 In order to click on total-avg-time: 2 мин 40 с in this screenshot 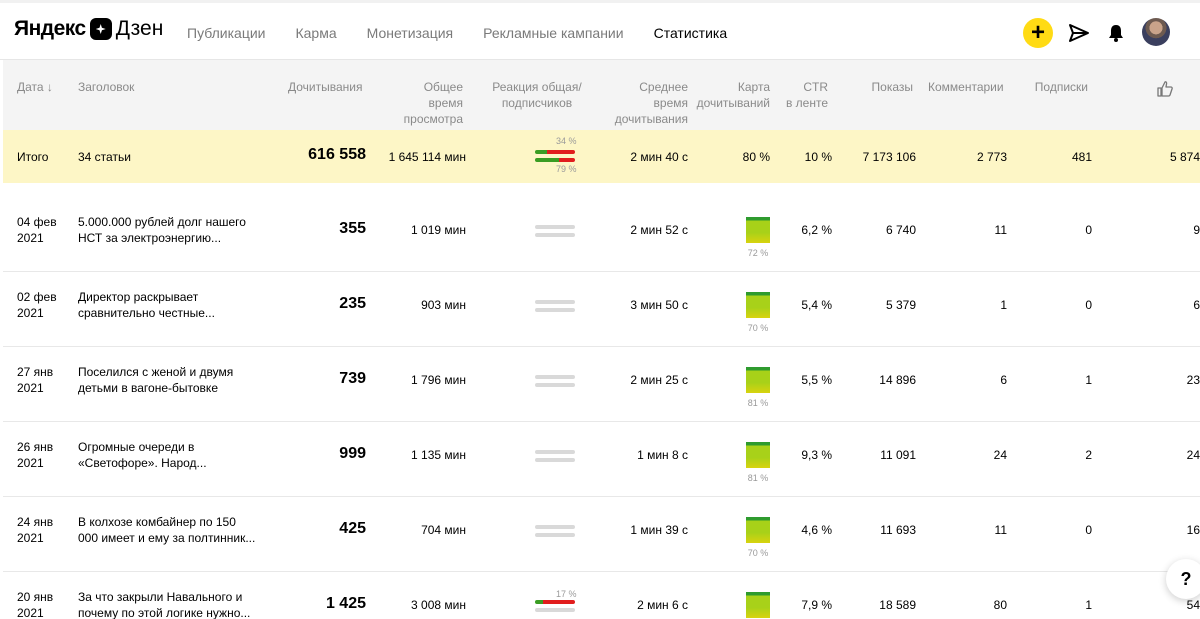, I will do `click(659, 157)`.